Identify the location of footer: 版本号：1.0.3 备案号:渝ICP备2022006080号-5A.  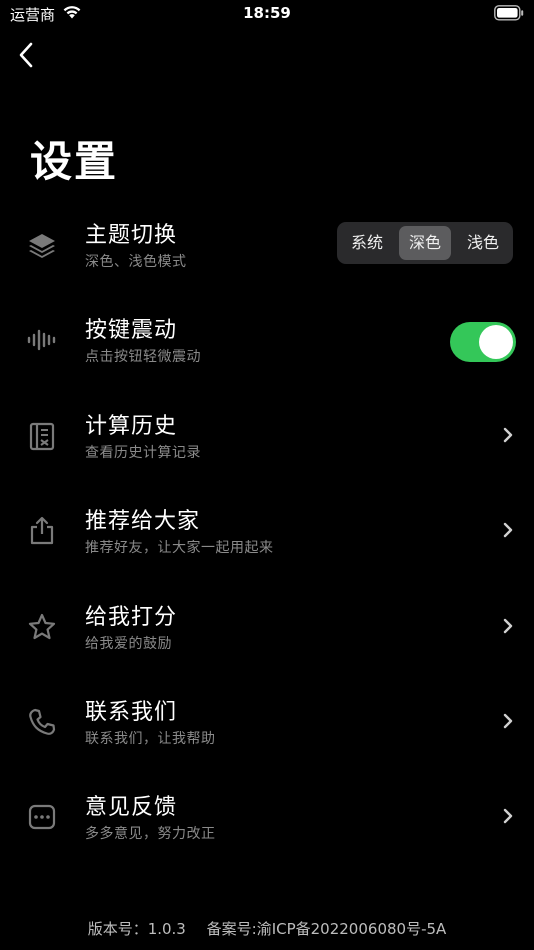
(267, 928).